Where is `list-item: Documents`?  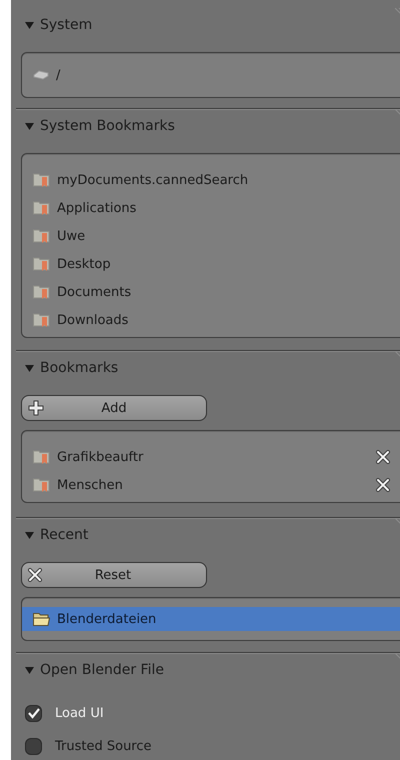 list-item: Documents is located at coordinates (211, 292).